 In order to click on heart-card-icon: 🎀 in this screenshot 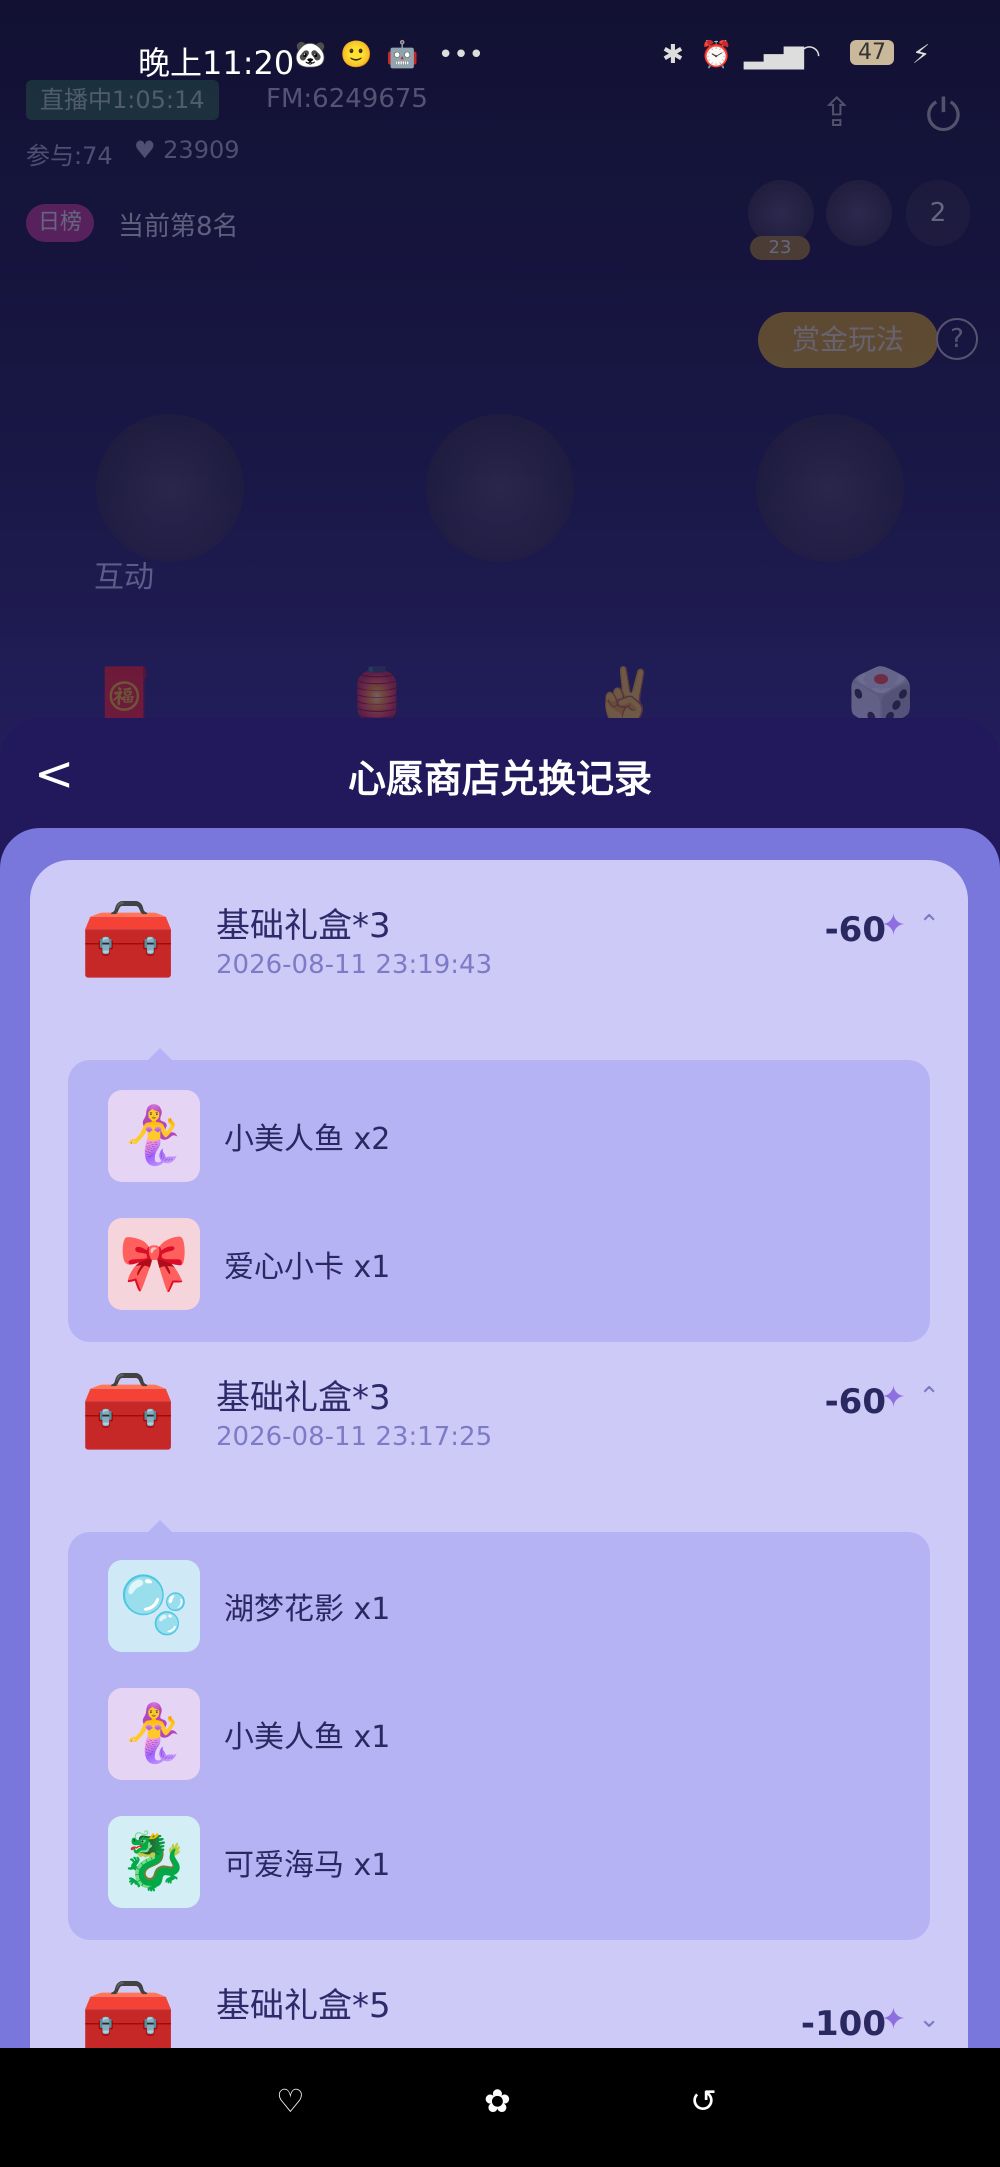, I will do `click(154, 1264)`.